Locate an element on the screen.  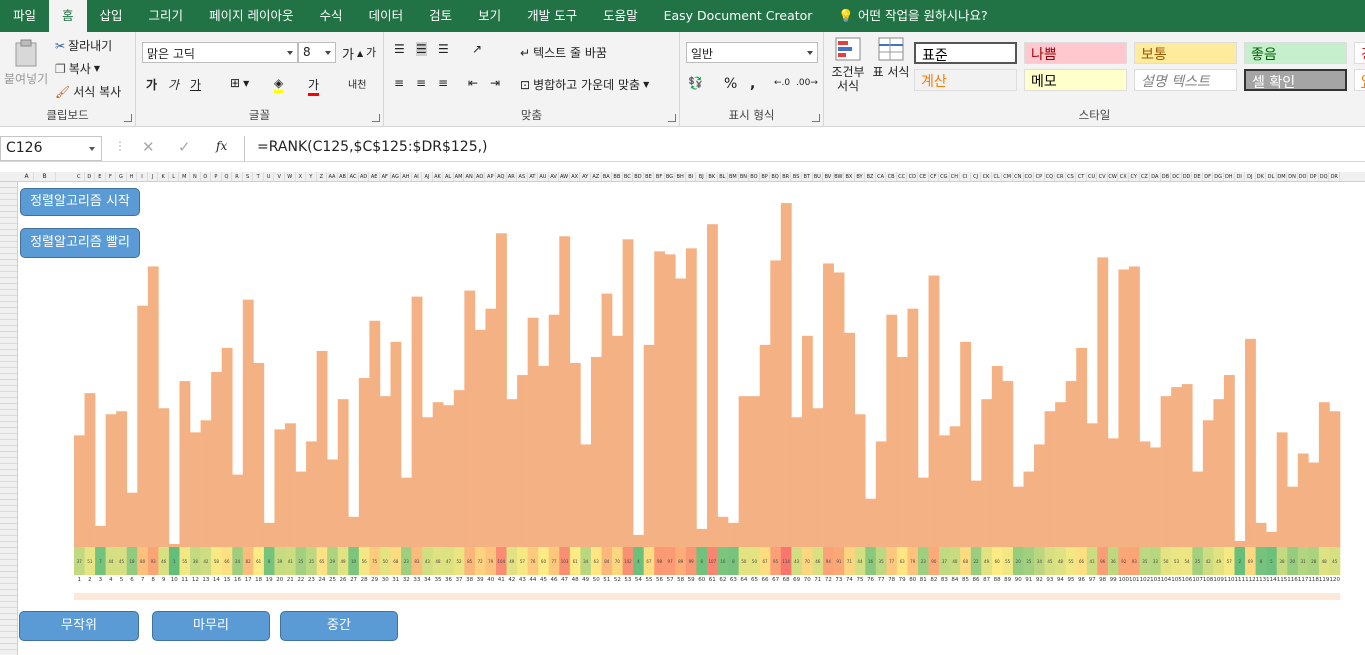
tell-me-search: 💡 어떤 작업을 원하시나요? is located at coordinates (912, 16).